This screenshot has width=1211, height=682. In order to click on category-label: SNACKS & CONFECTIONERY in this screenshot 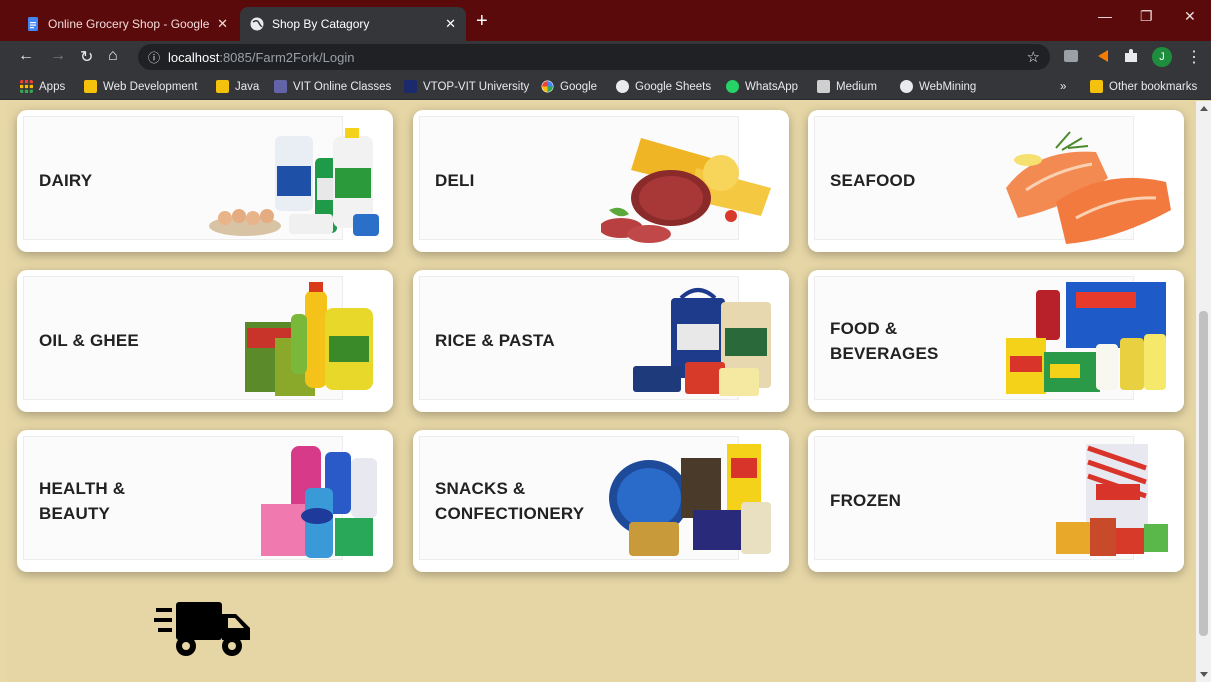, I will do `click(510, 501)`.